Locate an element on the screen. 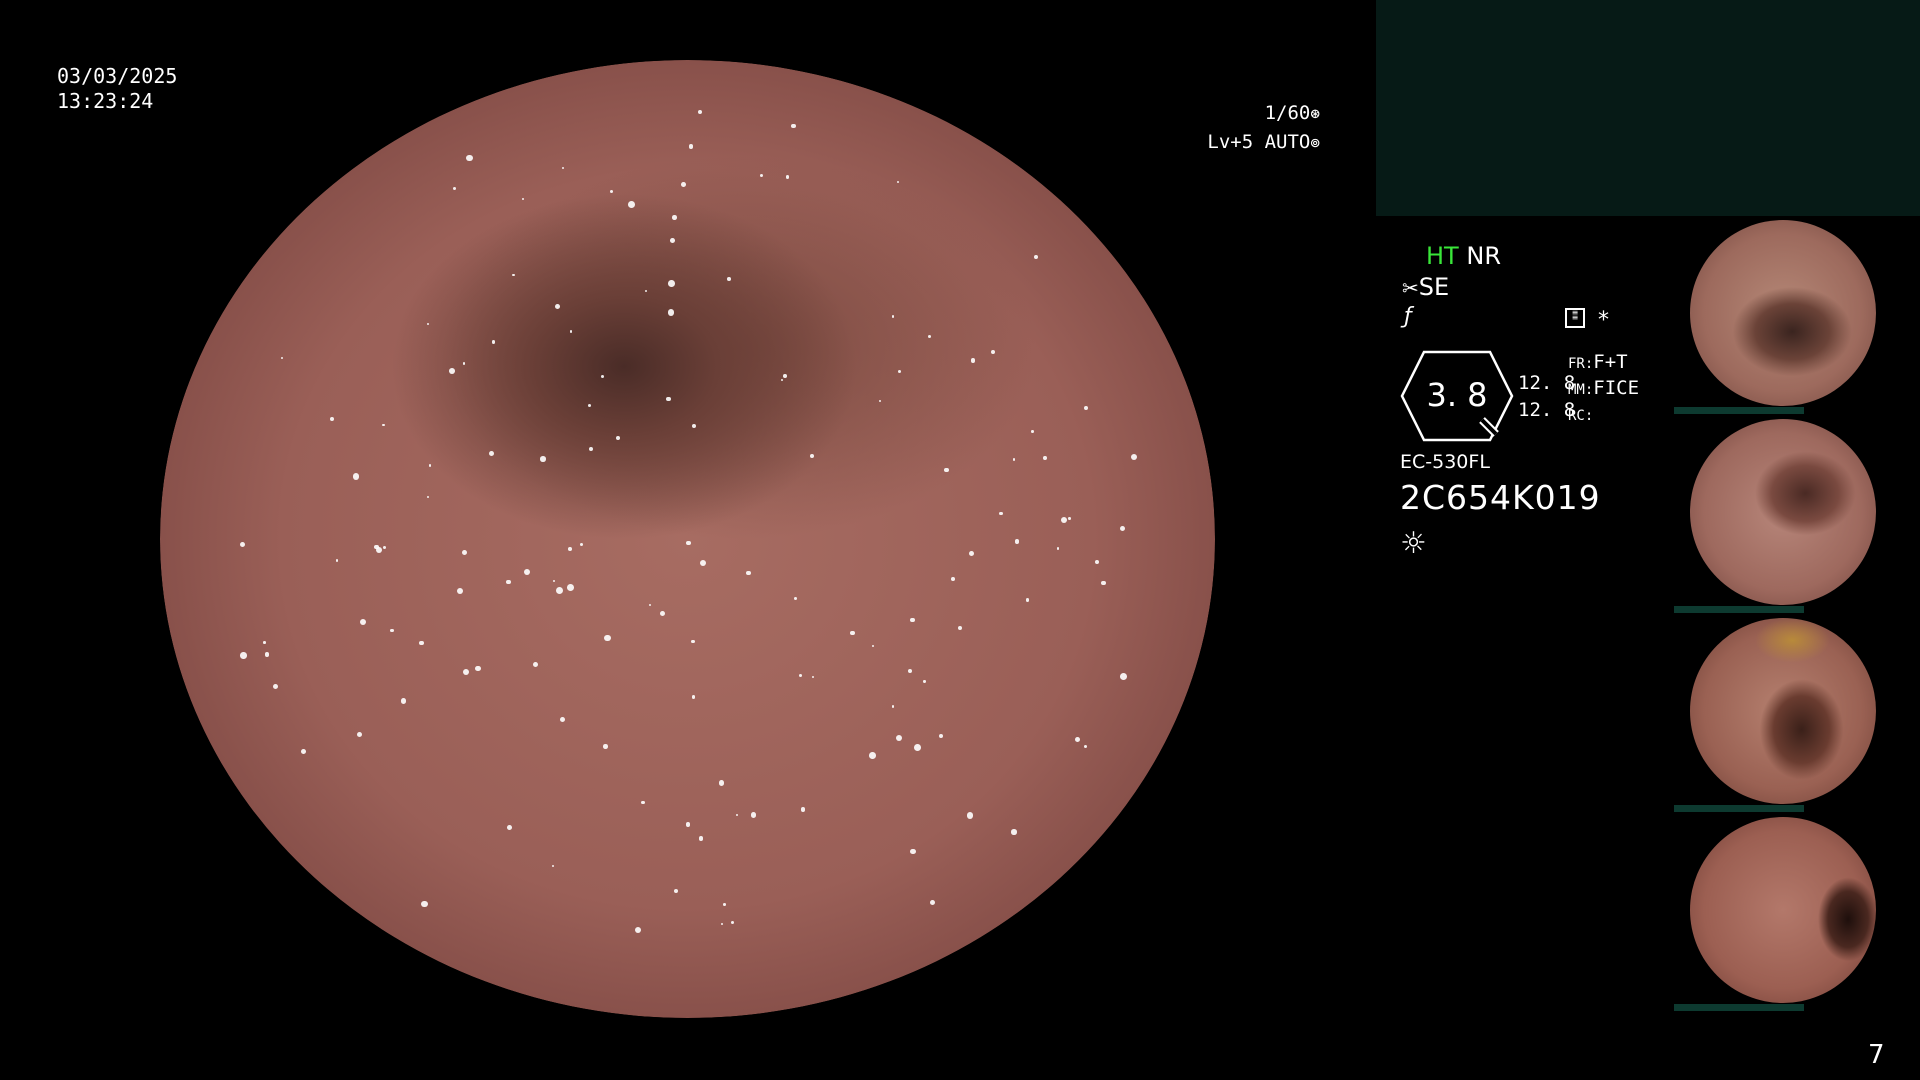 This screenshot has width=1920, height=1080. zoom-value: 3. 8 is located at coordinates (1457, 395).